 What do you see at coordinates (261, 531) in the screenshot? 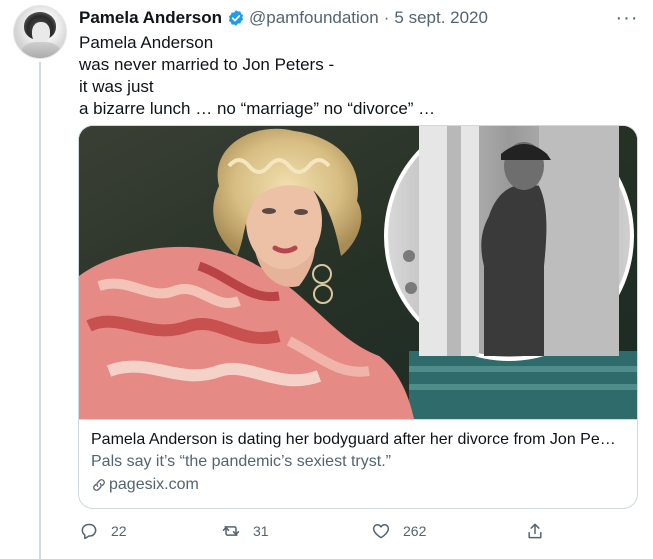
I see `retweet-count: 31` at bounding box center [261, 531].